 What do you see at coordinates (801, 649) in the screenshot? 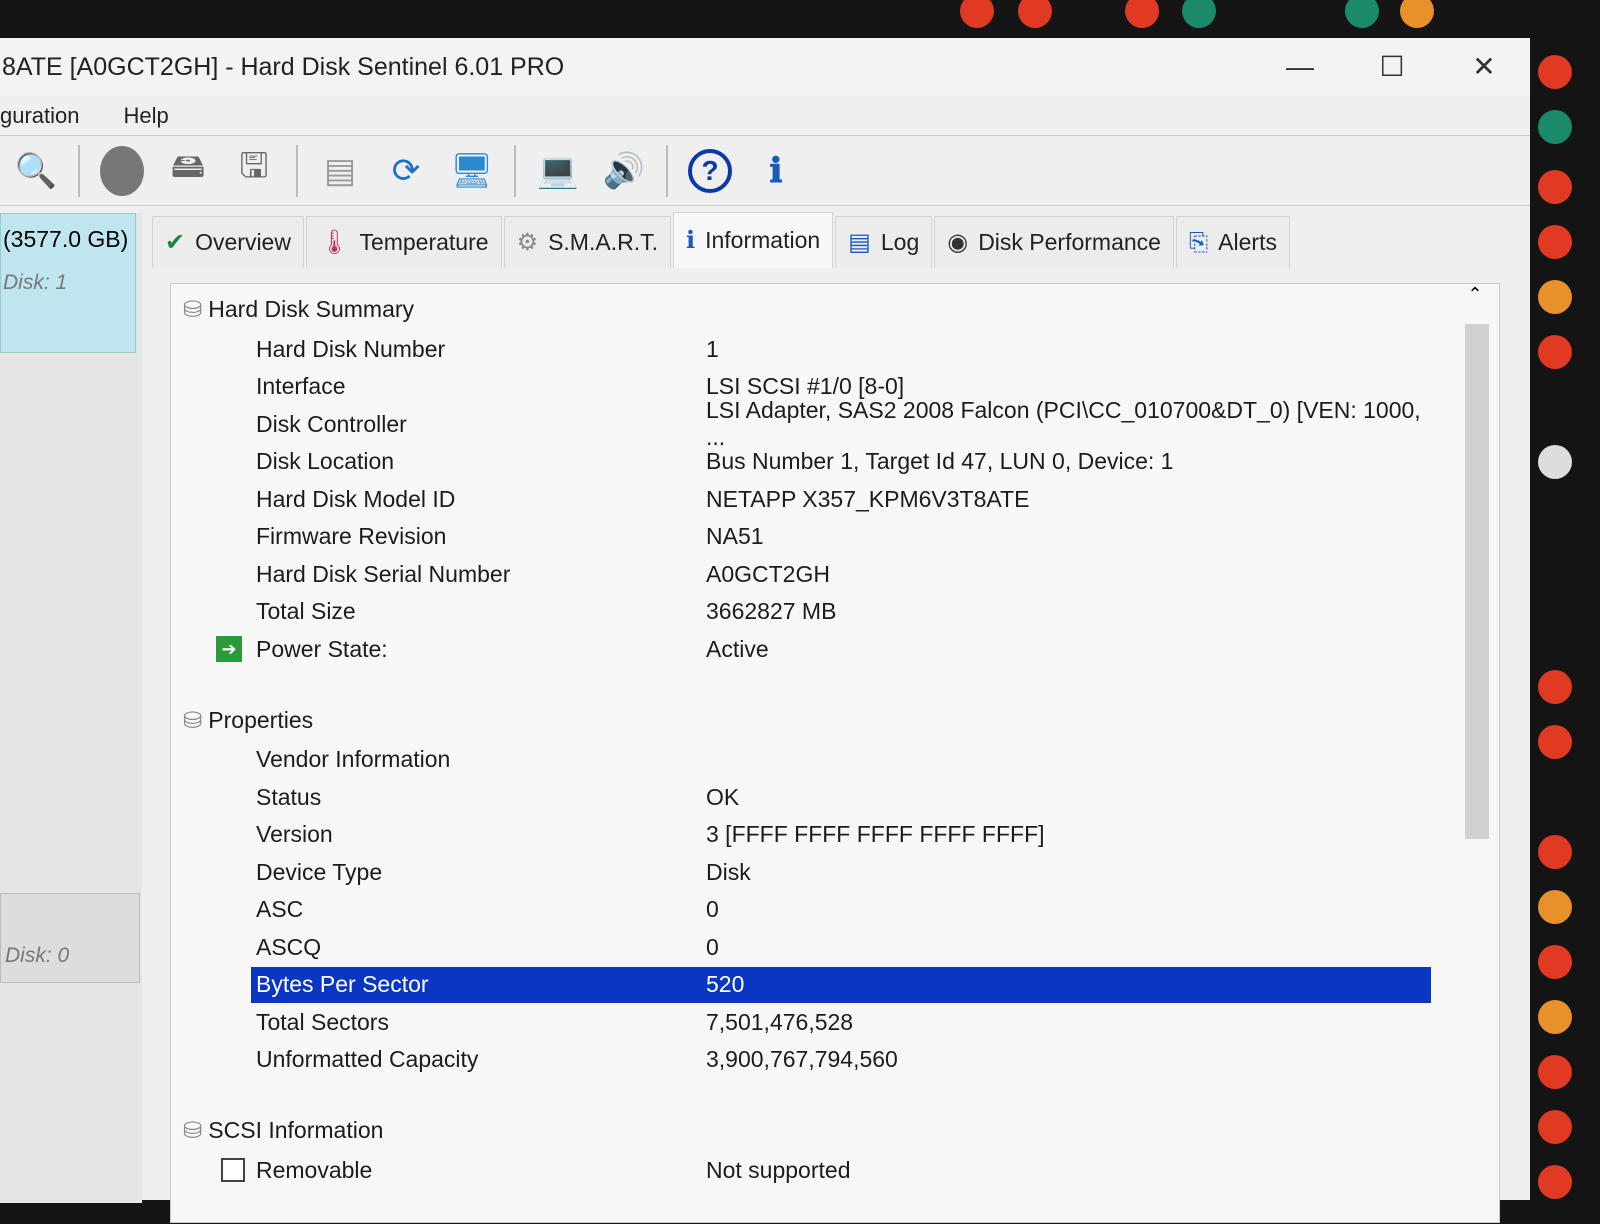
I see `info-row: ➔ Power State: Active` at bounding box center [801, 649].